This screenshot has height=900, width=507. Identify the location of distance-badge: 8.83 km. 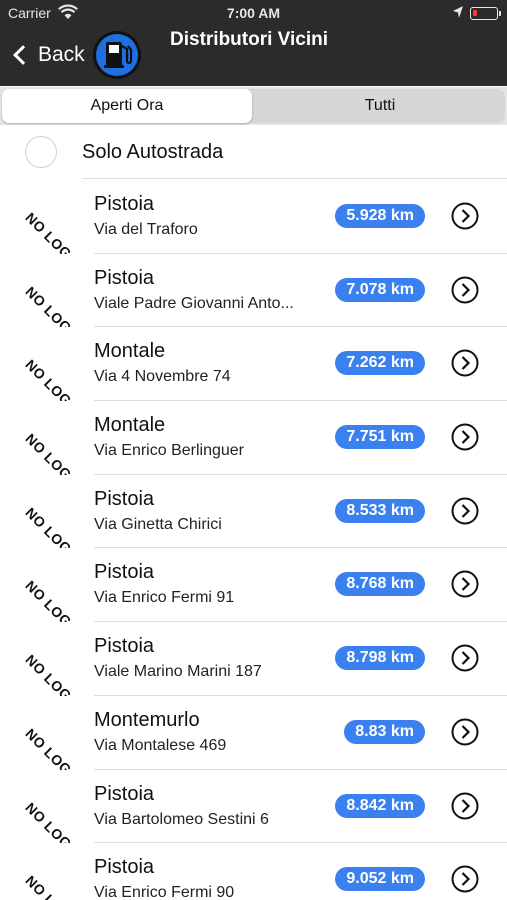
(384, 731).